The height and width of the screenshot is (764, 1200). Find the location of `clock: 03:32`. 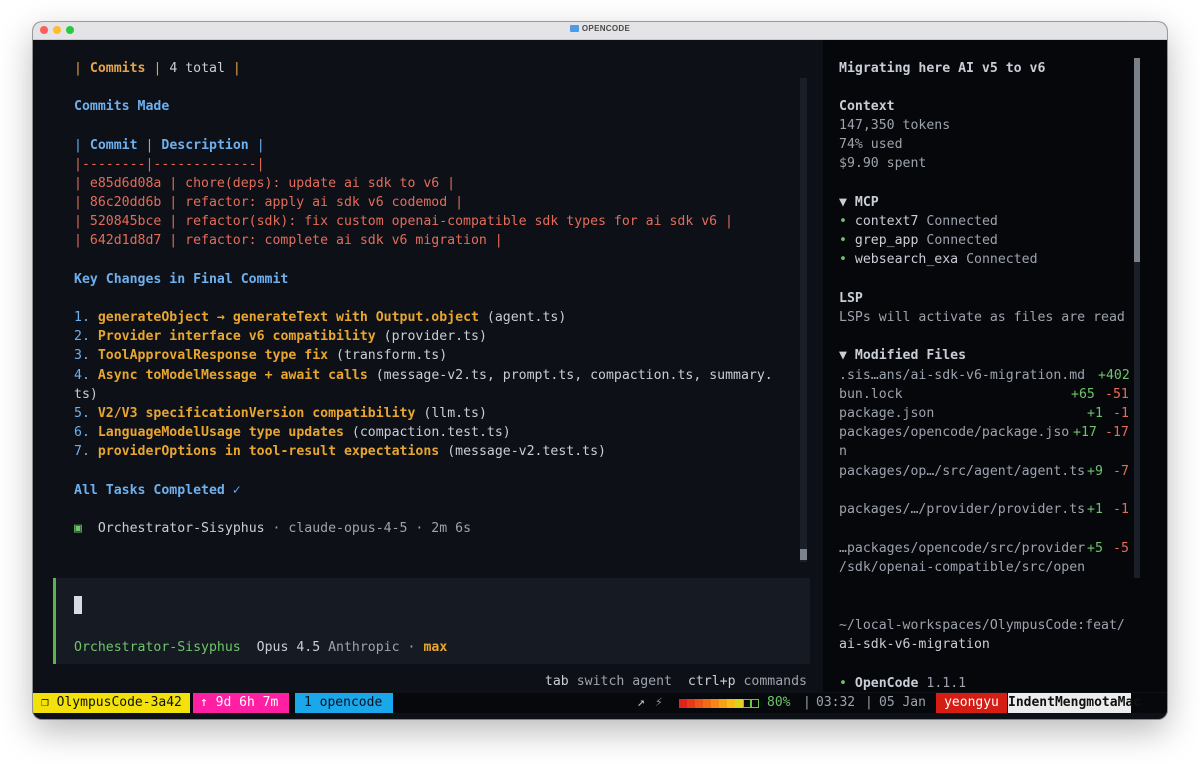

clock: 03:32 is located at coordinates (836, 702).